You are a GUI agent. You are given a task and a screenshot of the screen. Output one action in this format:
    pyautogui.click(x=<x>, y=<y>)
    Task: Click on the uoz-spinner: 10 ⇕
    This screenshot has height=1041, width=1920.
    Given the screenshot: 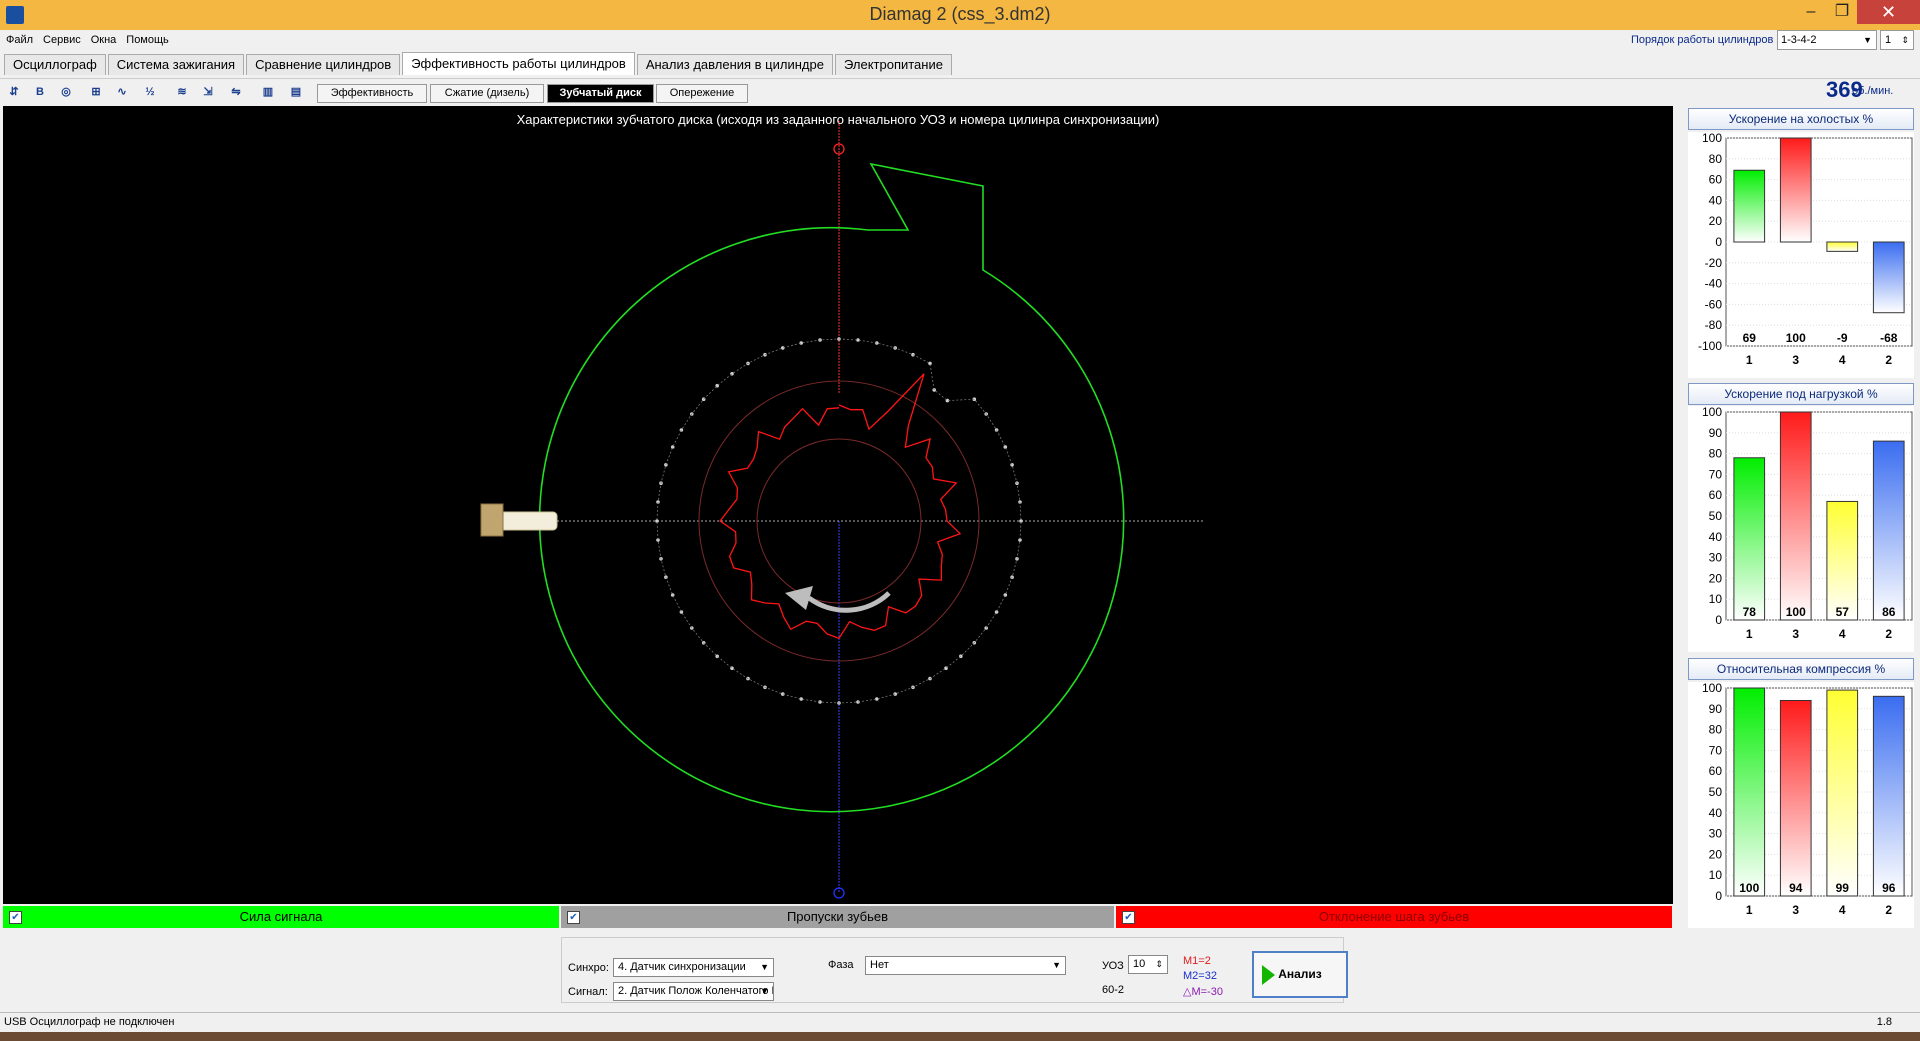 What is the action you would take?
    pyautogui.click(x=1148, y=964)
    